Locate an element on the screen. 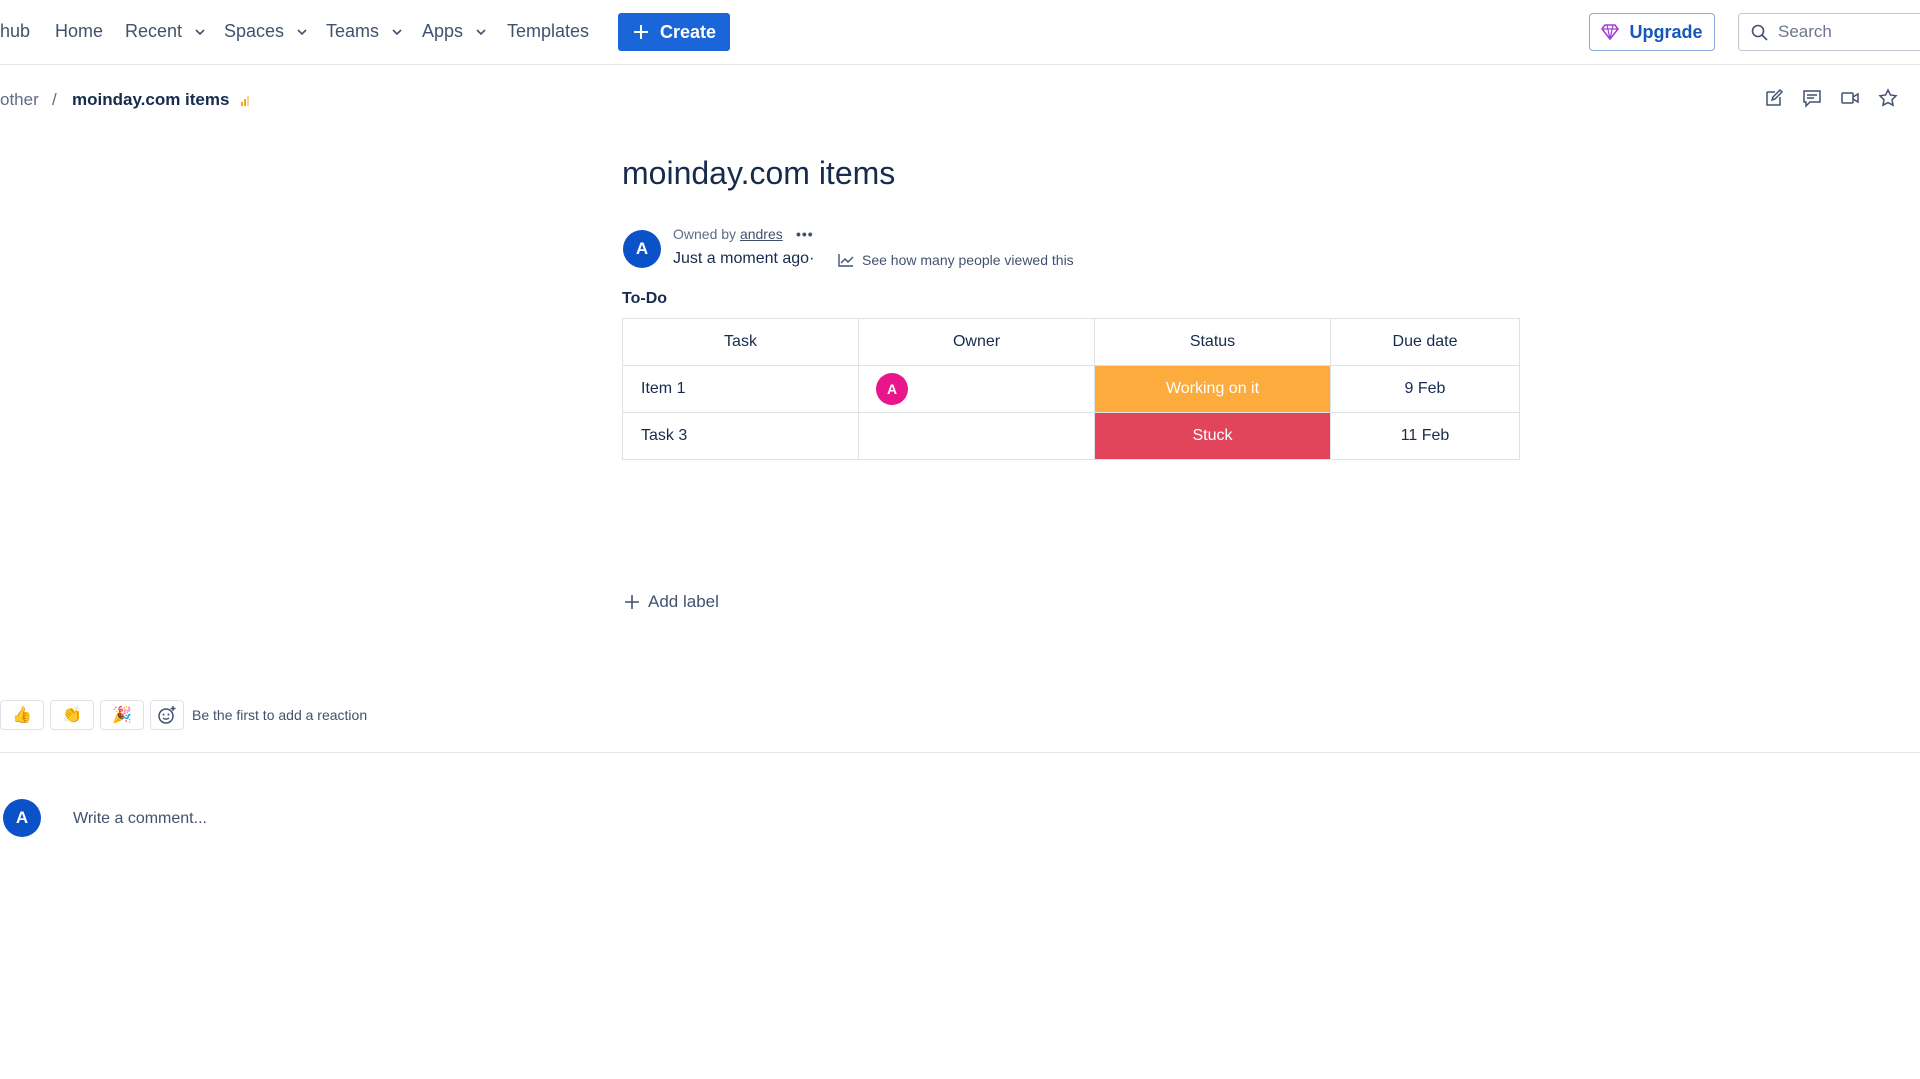 The height and width of the screenshot is (1079, 1920). nav-teams: Teams is located at coordinates (364, 31).